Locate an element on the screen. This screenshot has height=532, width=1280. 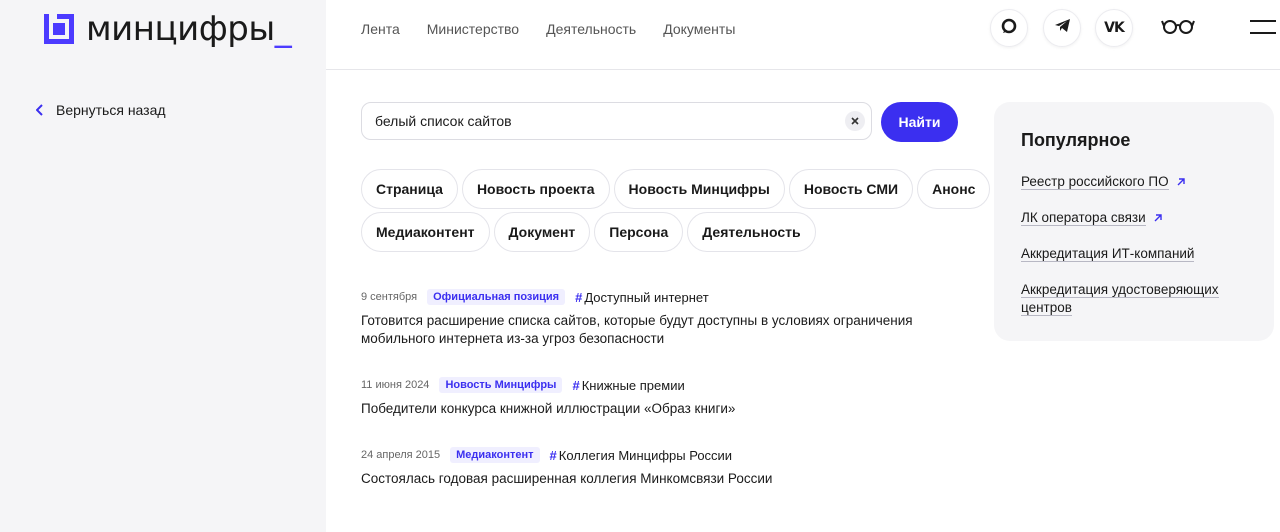
accessibility-glasses-icon is located at coordinates (1178, 28).